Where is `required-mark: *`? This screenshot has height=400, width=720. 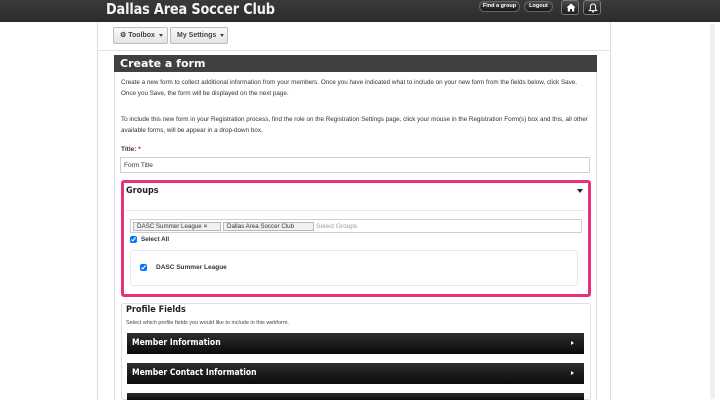 required-mark: * is located at coordinates (139, 149).